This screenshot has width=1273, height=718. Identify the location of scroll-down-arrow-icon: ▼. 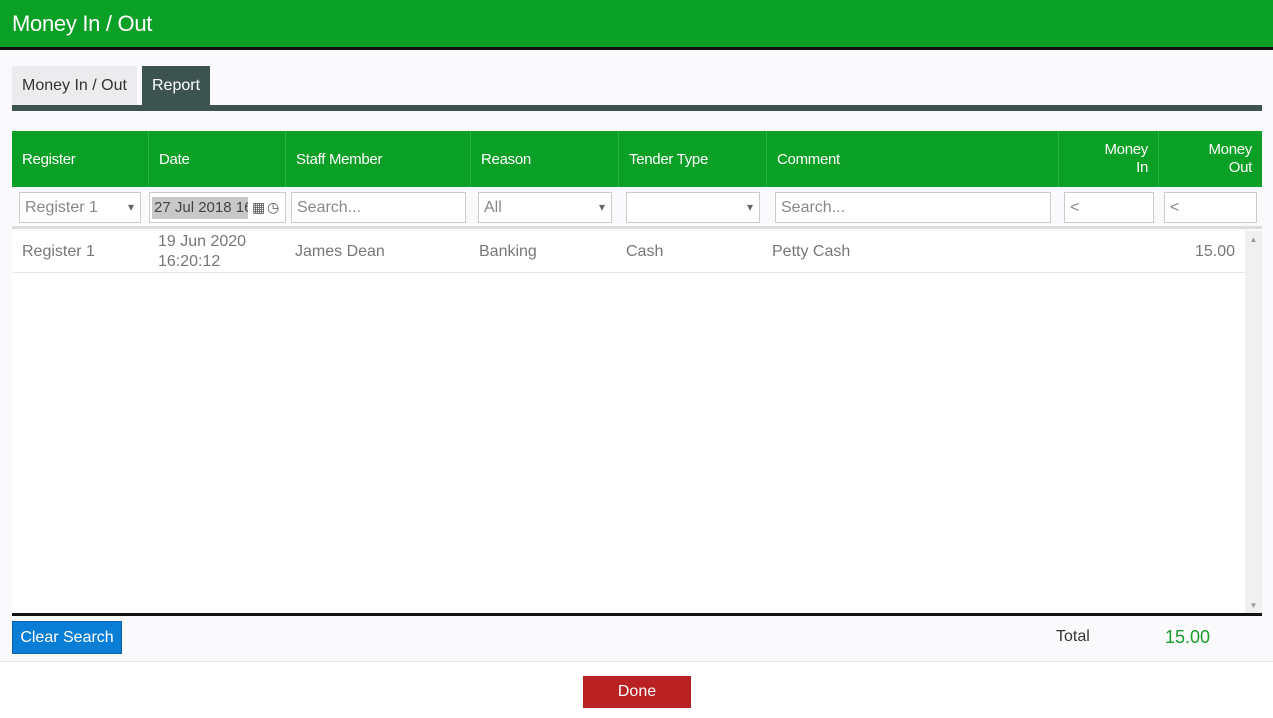
(1253, 605).